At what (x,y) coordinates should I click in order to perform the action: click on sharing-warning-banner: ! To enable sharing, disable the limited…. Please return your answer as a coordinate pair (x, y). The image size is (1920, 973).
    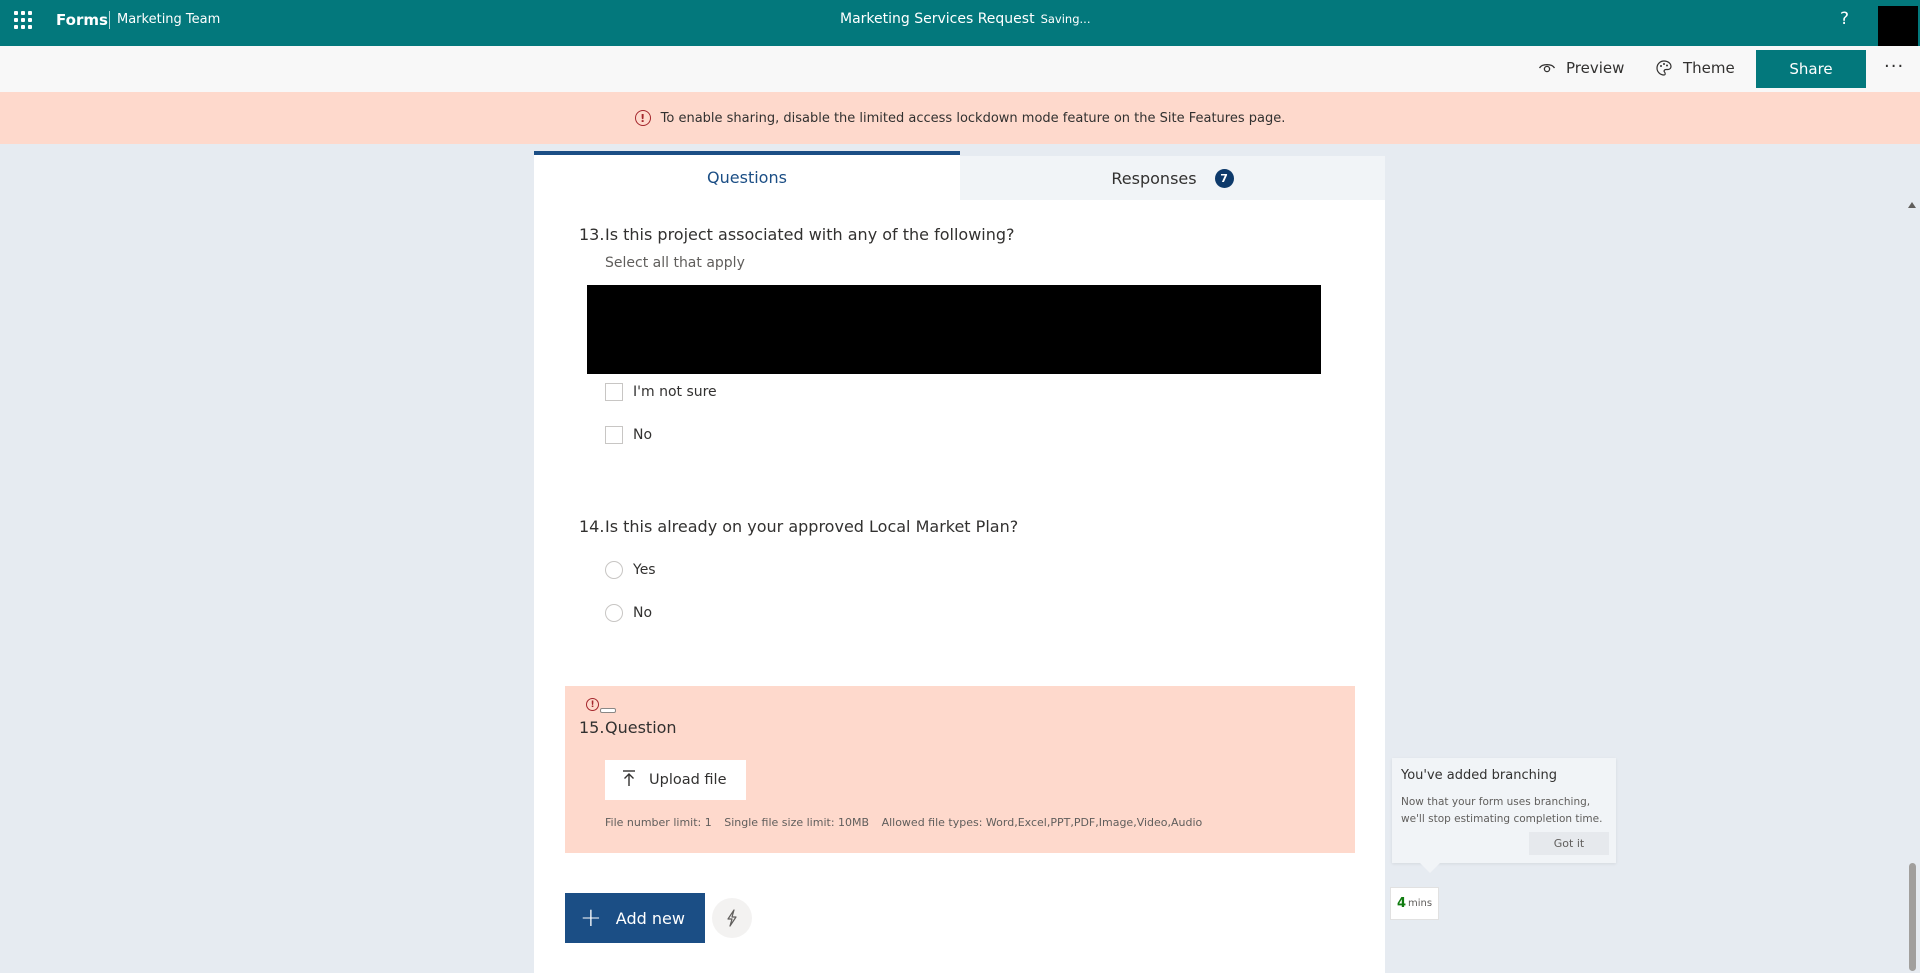
    Looking at the image, I should click on (960, 118).